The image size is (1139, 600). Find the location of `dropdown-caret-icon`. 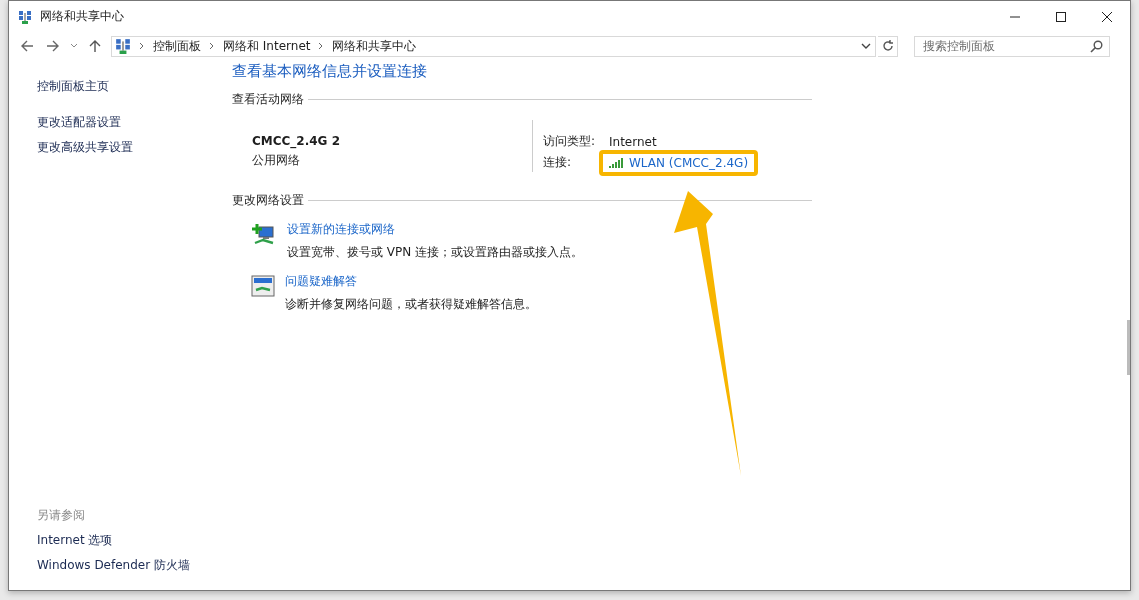

dropdown-caret-icon is located at coordinates (866, 46).